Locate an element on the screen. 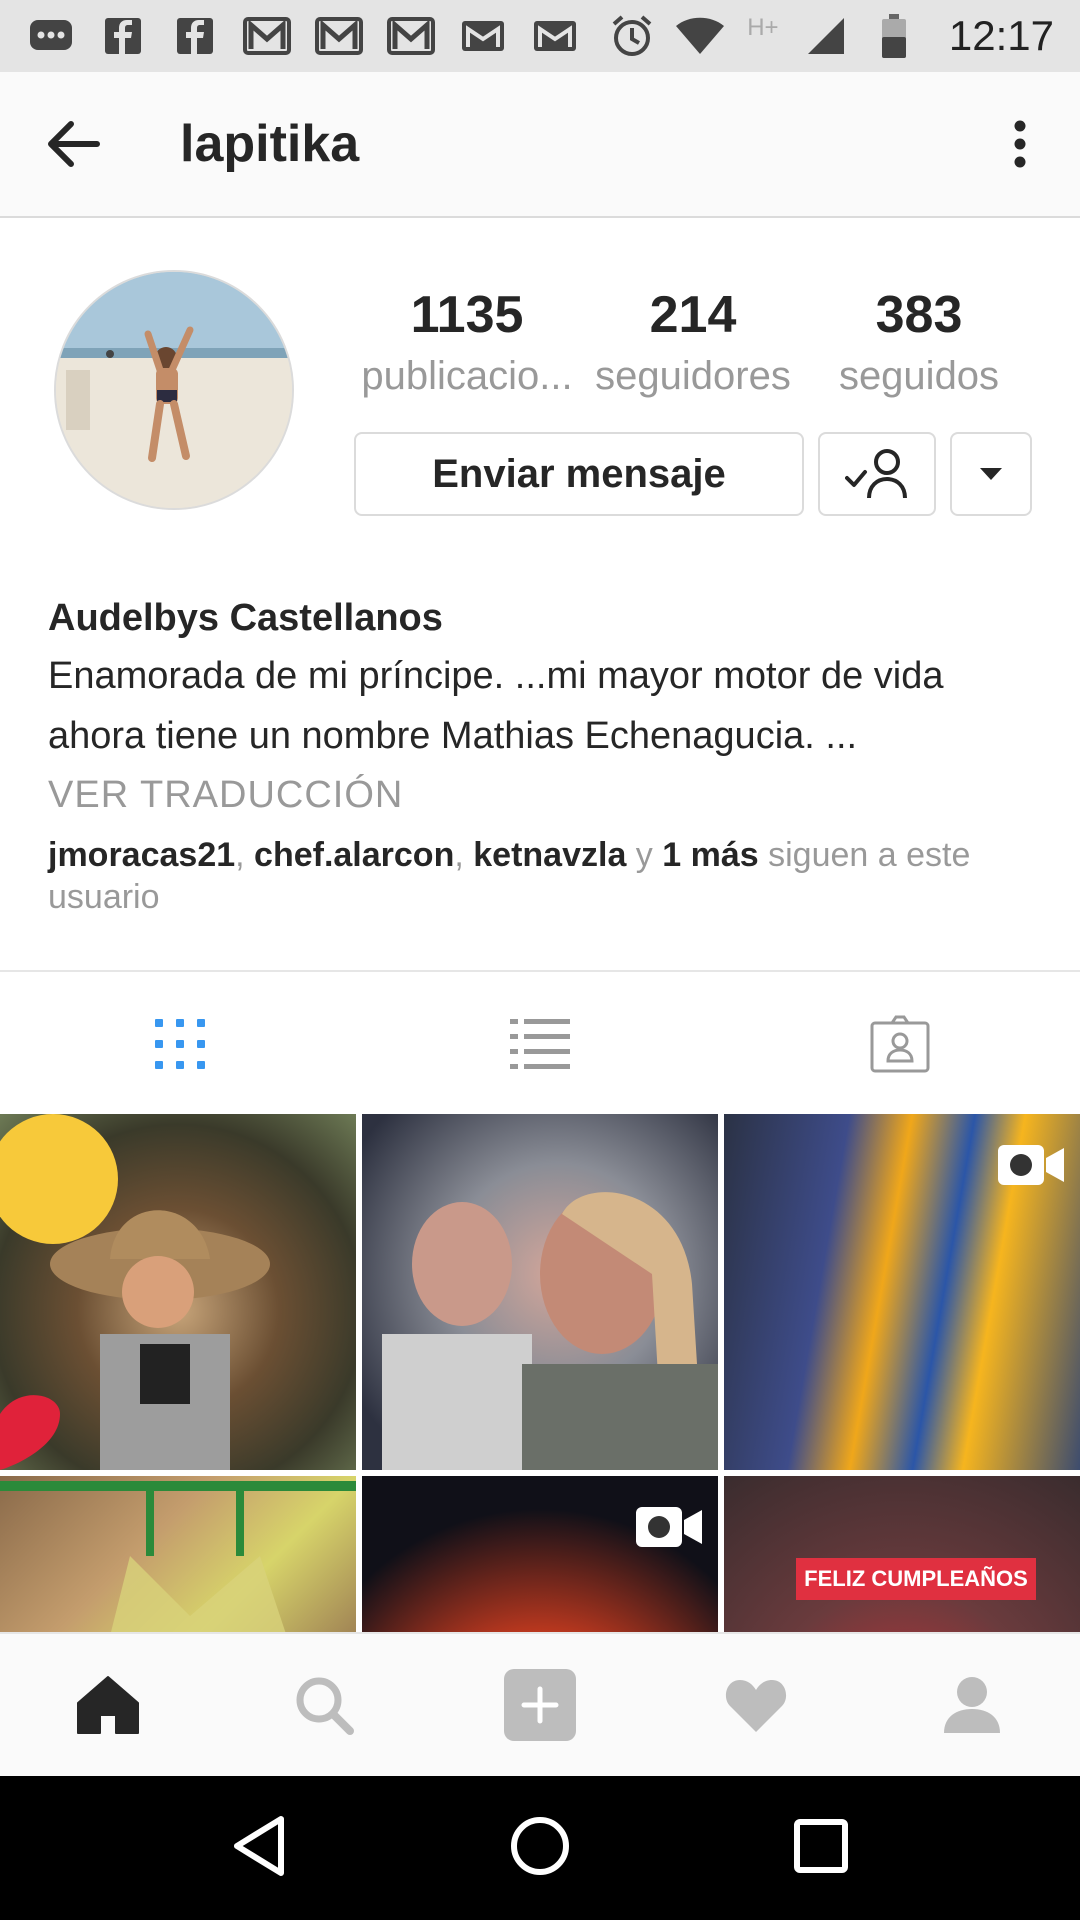  follower-link: jmoracas21 is located at coordinates (141, 855).